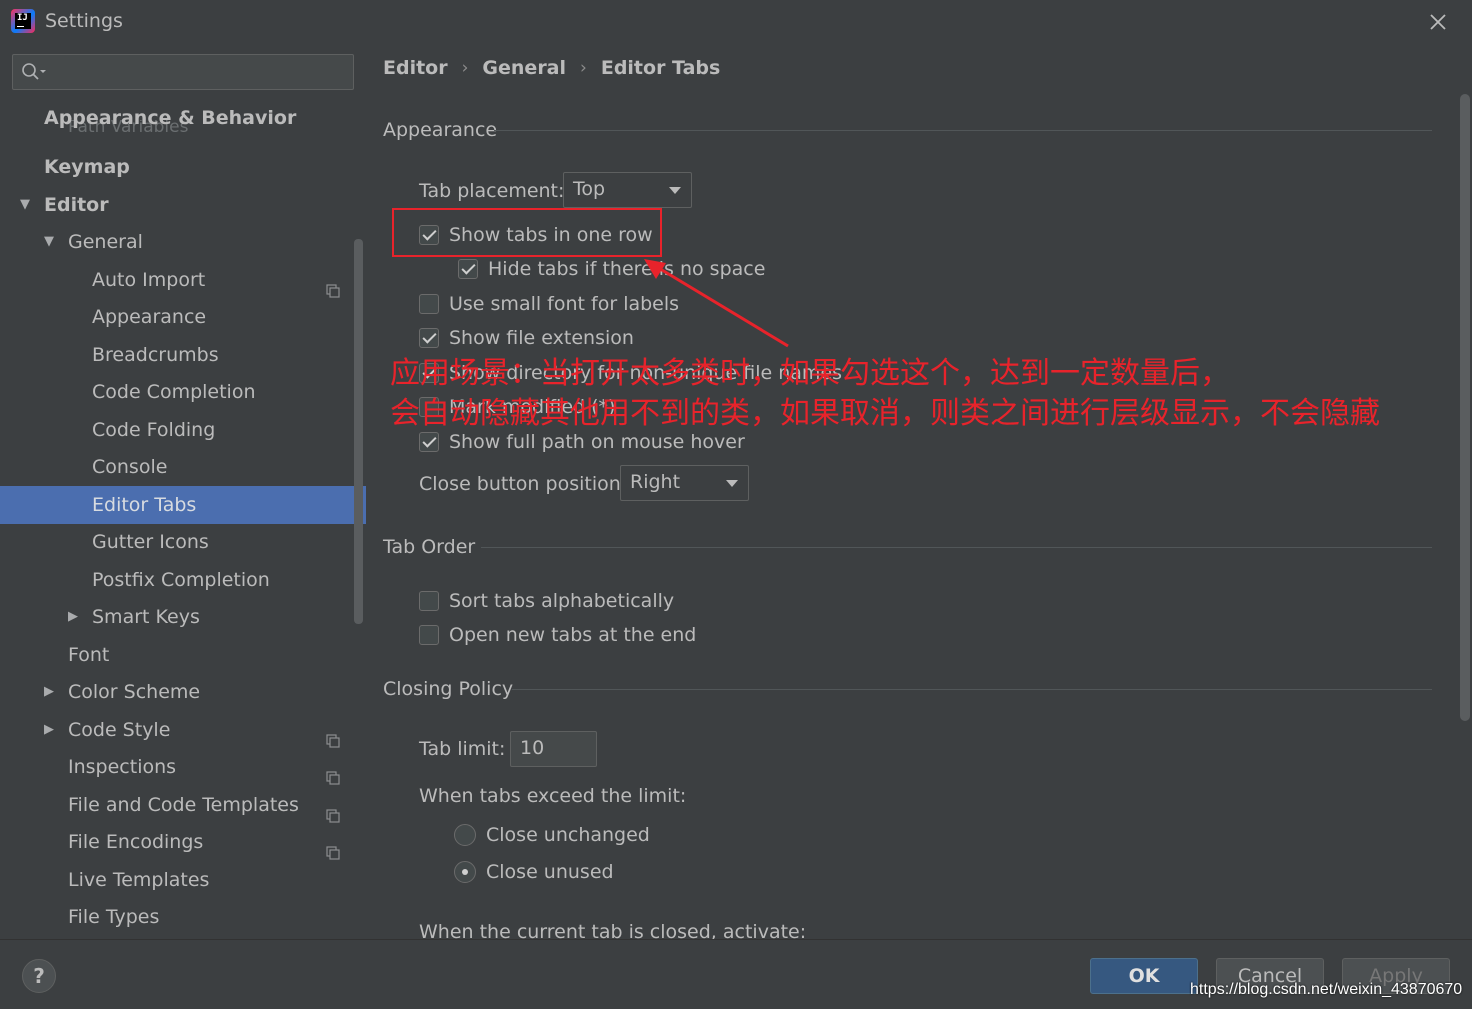  Describe the element at coordinates (462, 749) in the screenshot. I see `tab-limit-label: Tab limit:` at that location.